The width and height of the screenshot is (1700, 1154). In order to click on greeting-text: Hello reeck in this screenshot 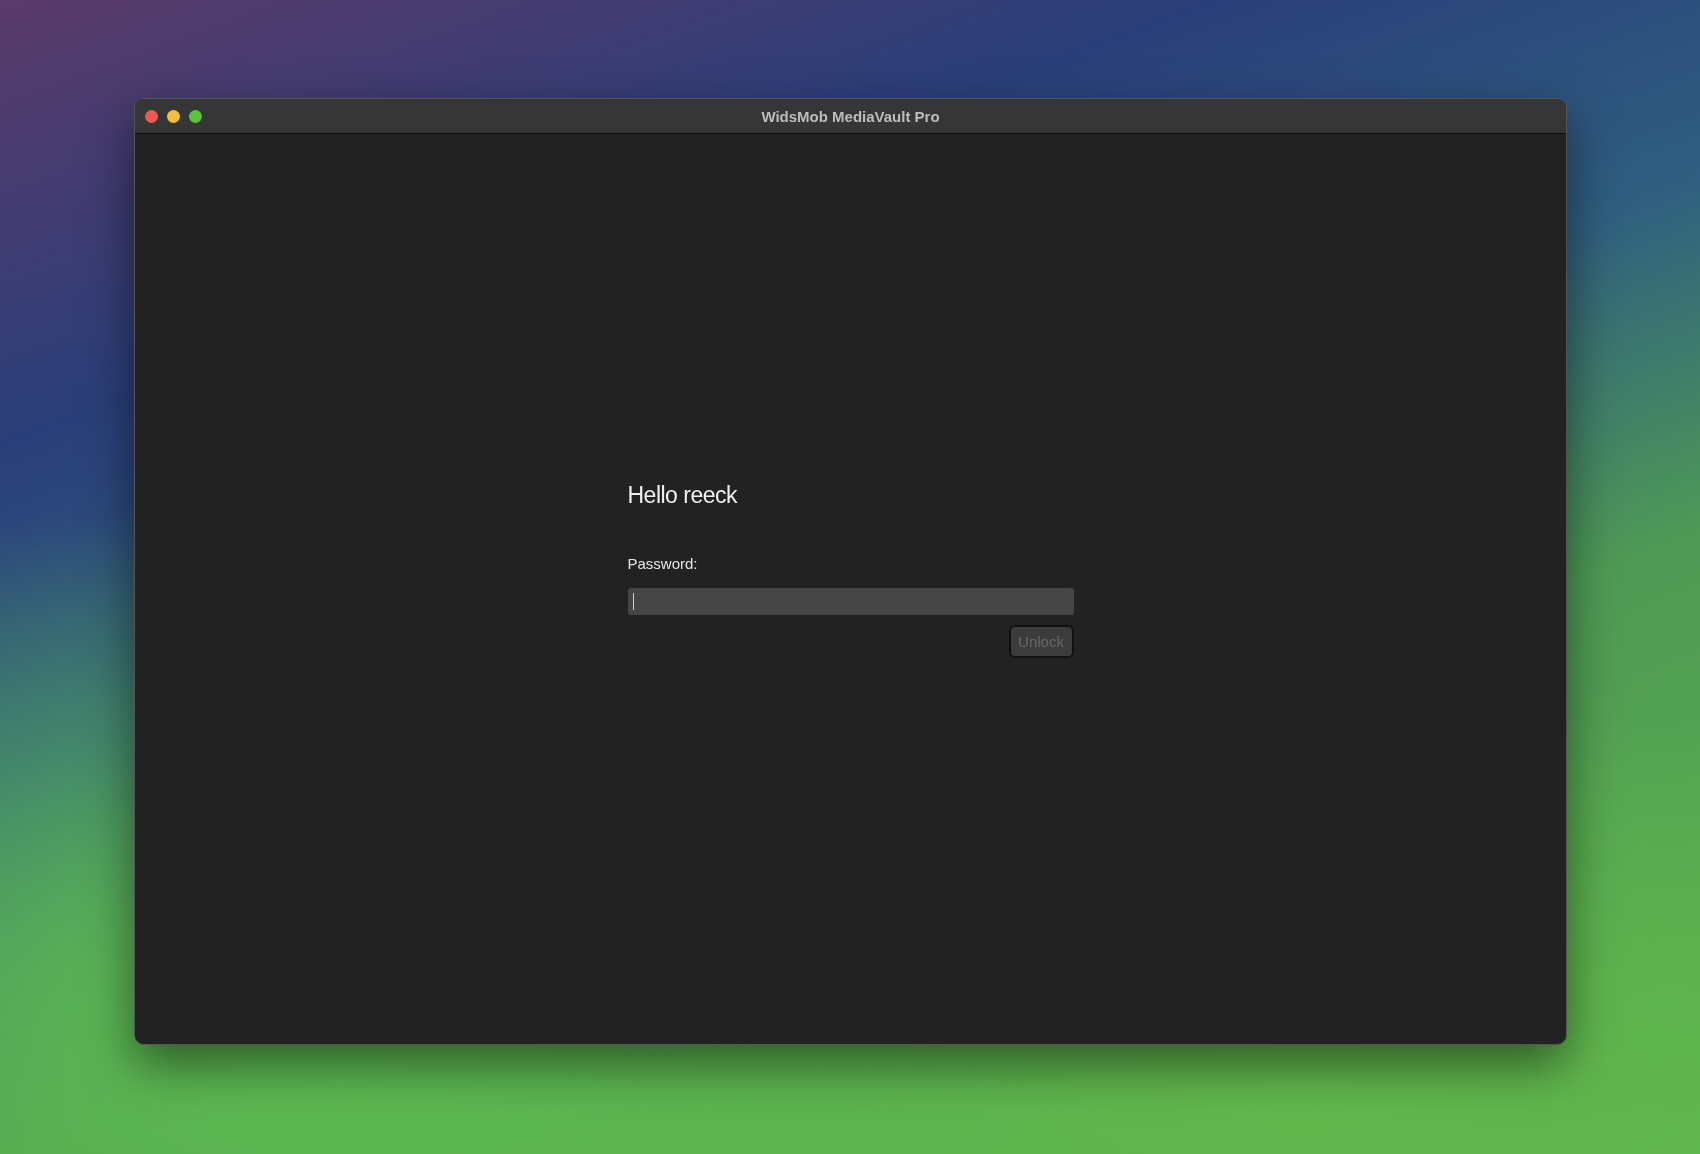, I will do `click(683, 495)`.